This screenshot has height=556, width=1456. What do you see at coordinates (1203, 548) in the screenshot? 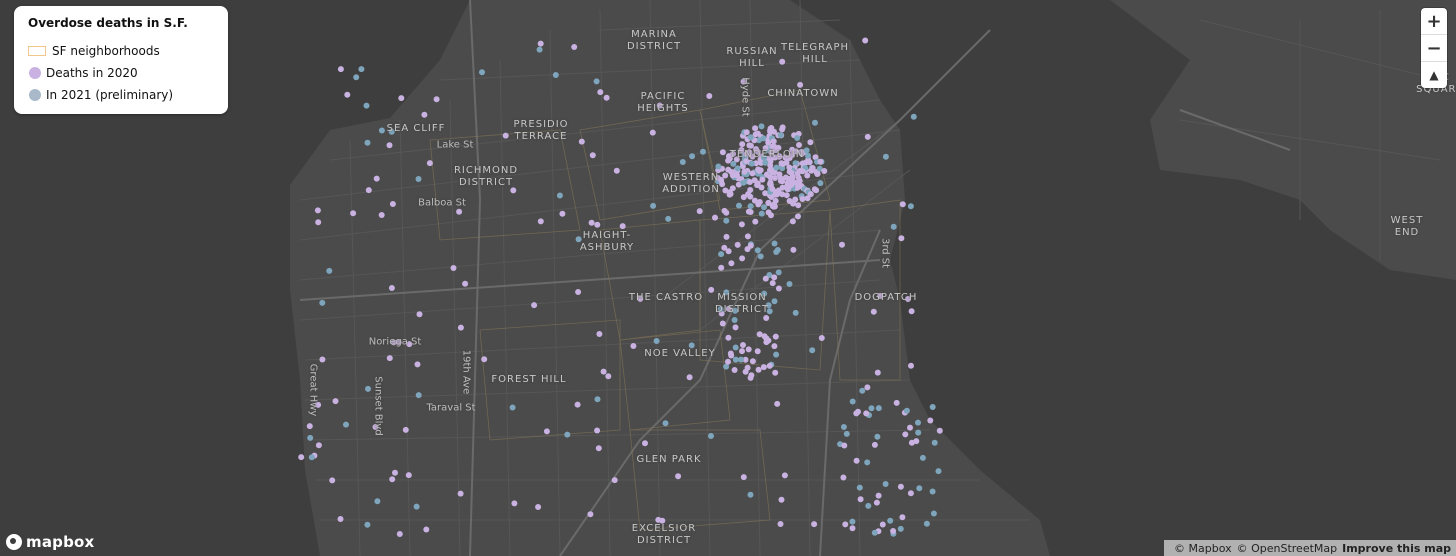
I see `attribution-mapbox-link: © Mapbox` at bounding box center [1203, 548].